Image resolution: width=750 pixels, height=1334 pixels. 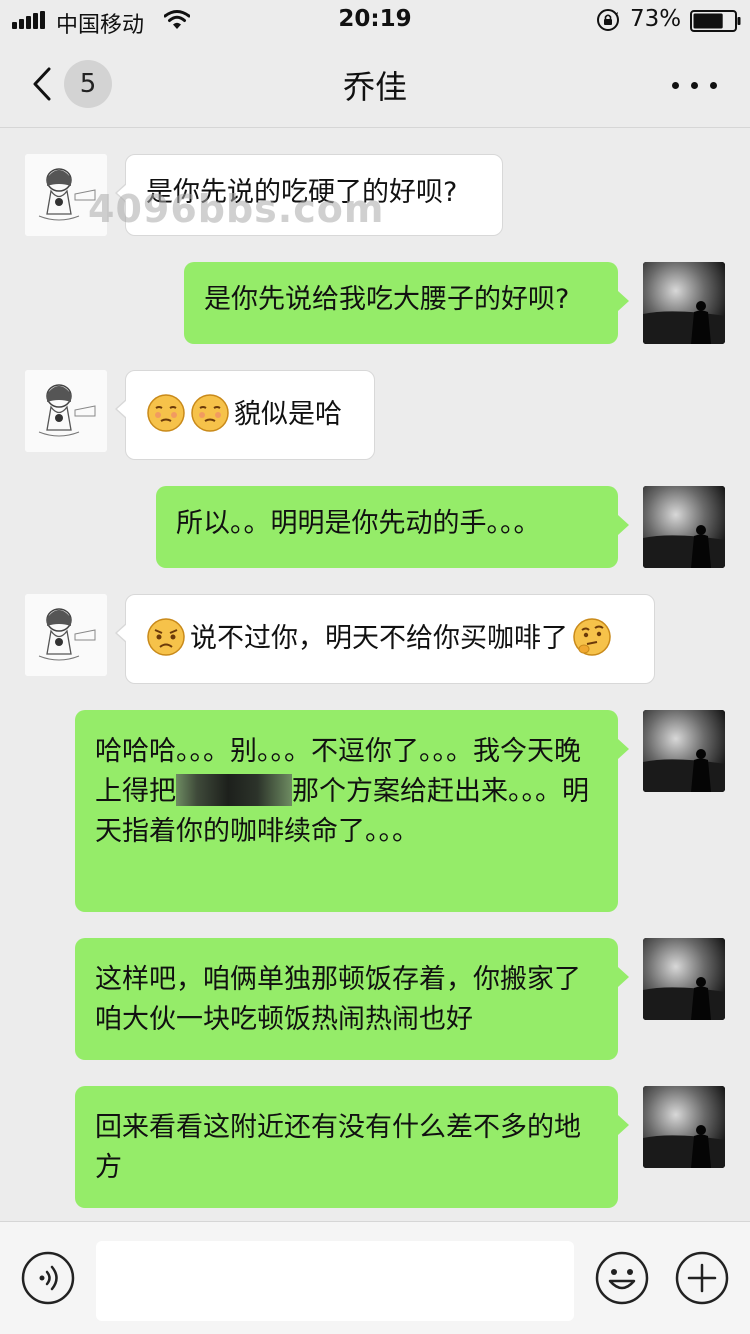 What do you see at coordinates (592, 637) in the screenshot?
I see `thinking-face-emoji-icon` at bounding box center [592, 637].